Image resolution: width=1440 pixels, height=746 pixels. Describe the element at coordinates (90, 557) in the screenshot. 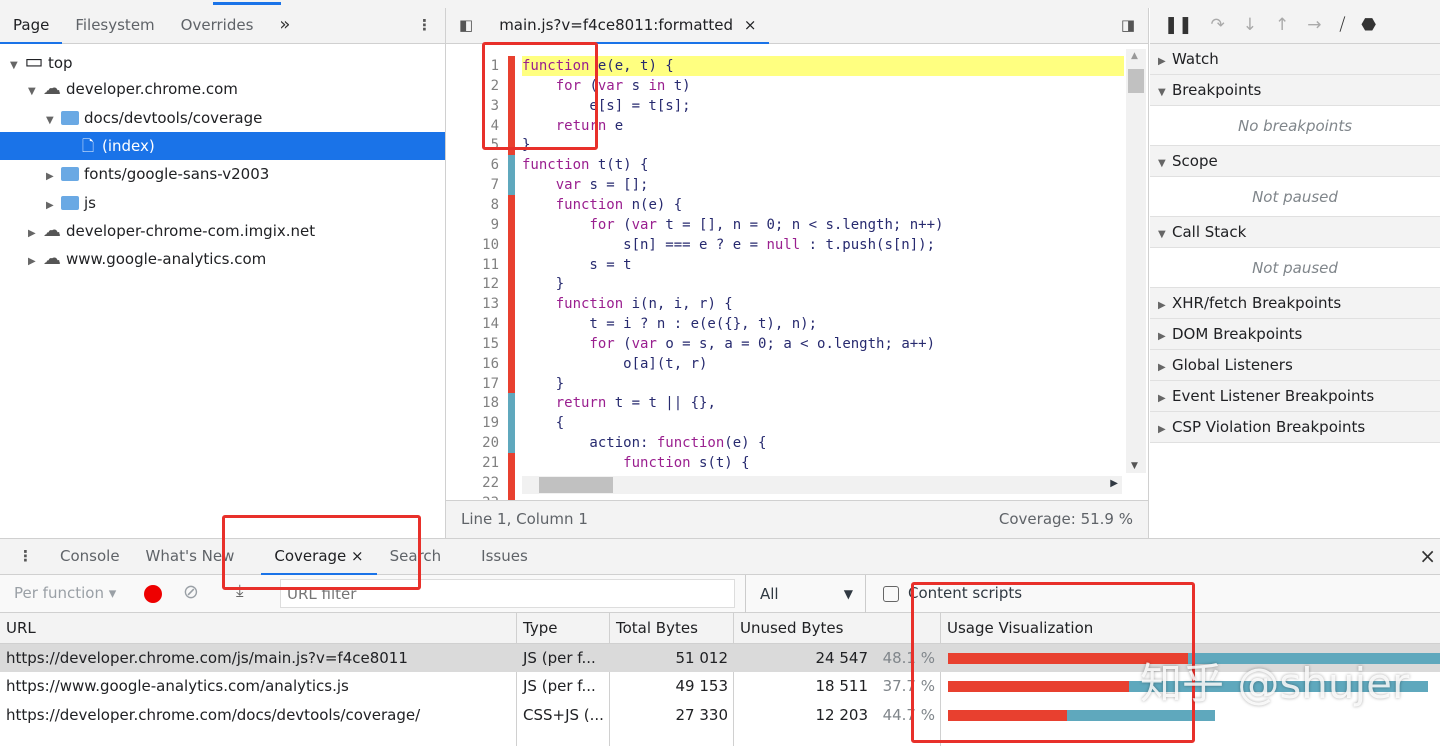

I see `tab-console: Console` at that location.